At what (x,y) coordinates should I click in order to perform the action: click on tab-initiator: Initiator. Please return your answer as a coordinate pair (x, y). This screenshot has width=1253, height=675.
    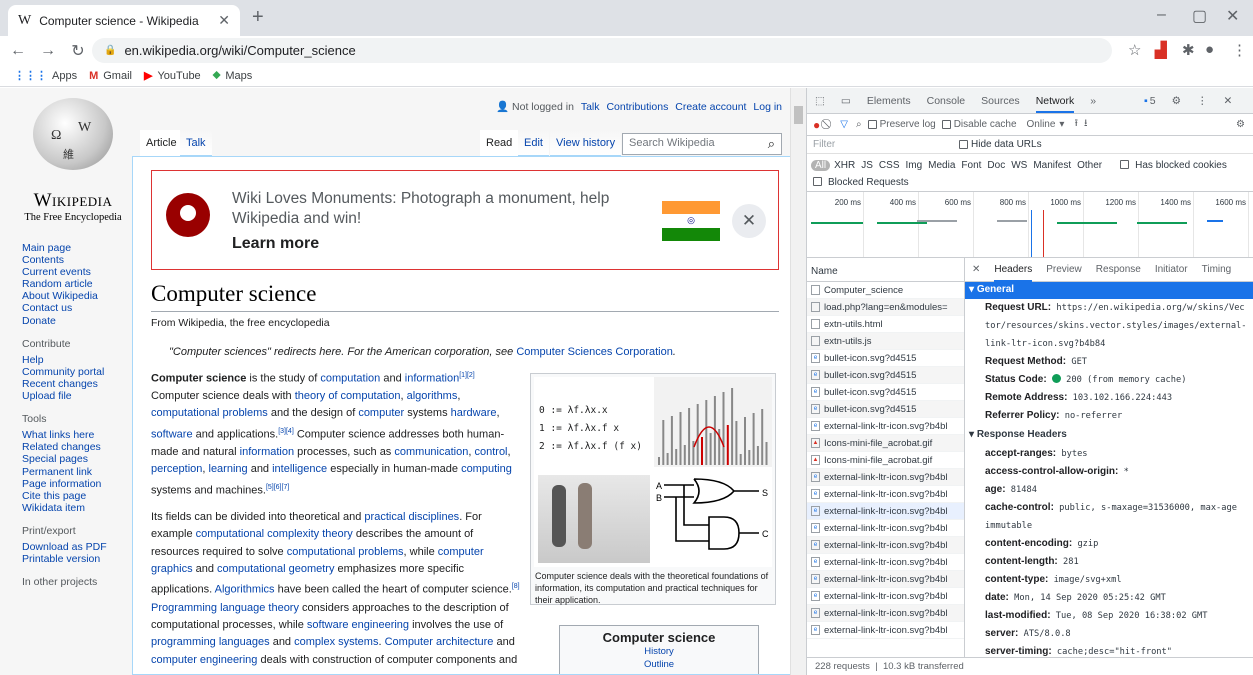
    Looking at the image, I should click on (1171, 269).